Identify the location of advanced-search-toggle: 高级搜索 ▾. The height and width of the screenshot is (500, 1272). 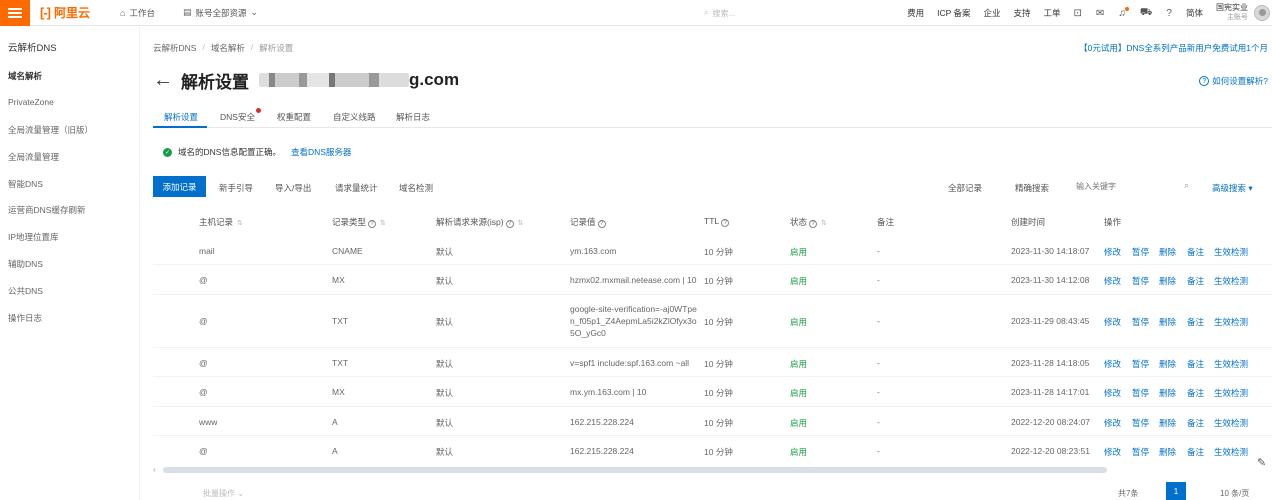
(1232, 188).